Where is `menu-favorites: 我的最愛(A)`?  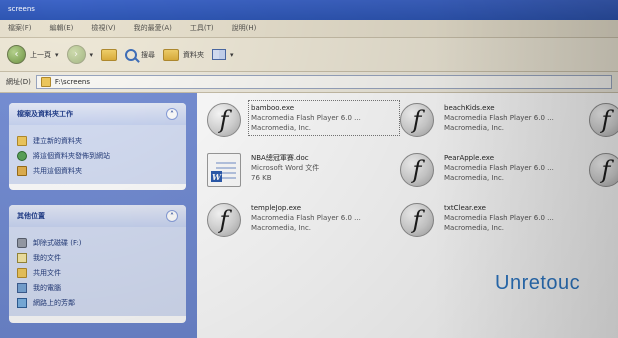
menu-favorites: 我的最愛(A) is located at coordinates (153, 28).